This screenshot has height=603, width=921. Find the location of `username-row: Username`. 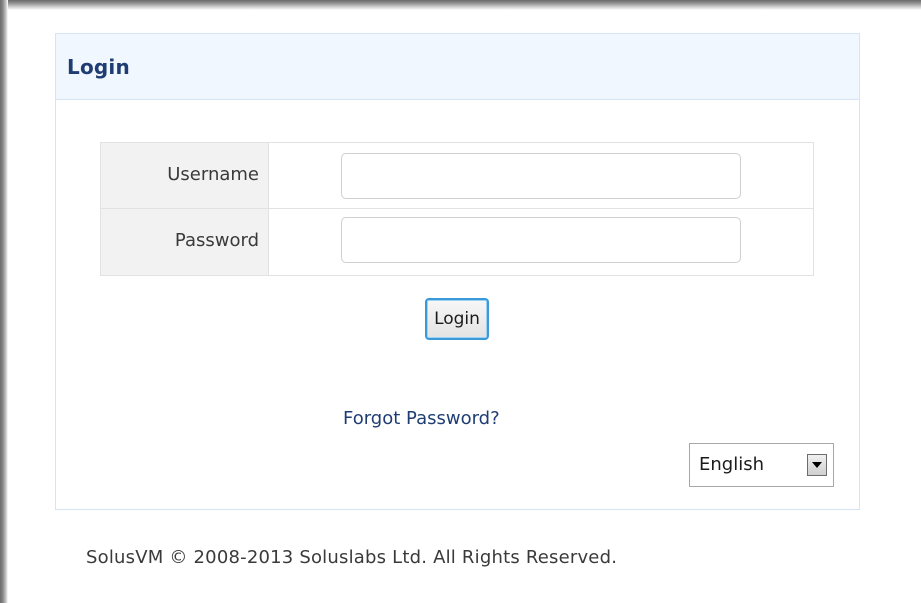

username-row: Username is located at coordinates (457, 176).